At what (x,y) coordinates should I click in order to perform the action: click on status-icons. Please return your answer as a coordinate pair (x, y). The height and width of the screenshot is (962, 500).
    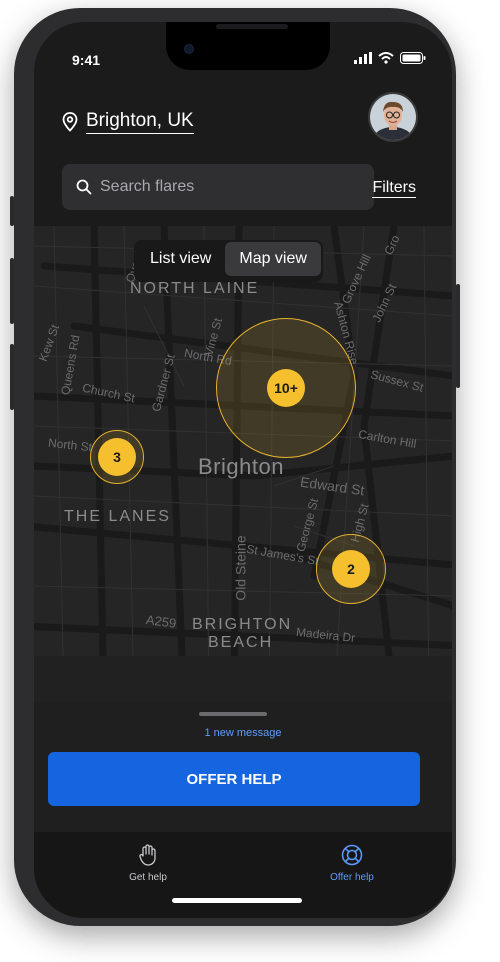
    Looking at the image, I should click on (390, 58).